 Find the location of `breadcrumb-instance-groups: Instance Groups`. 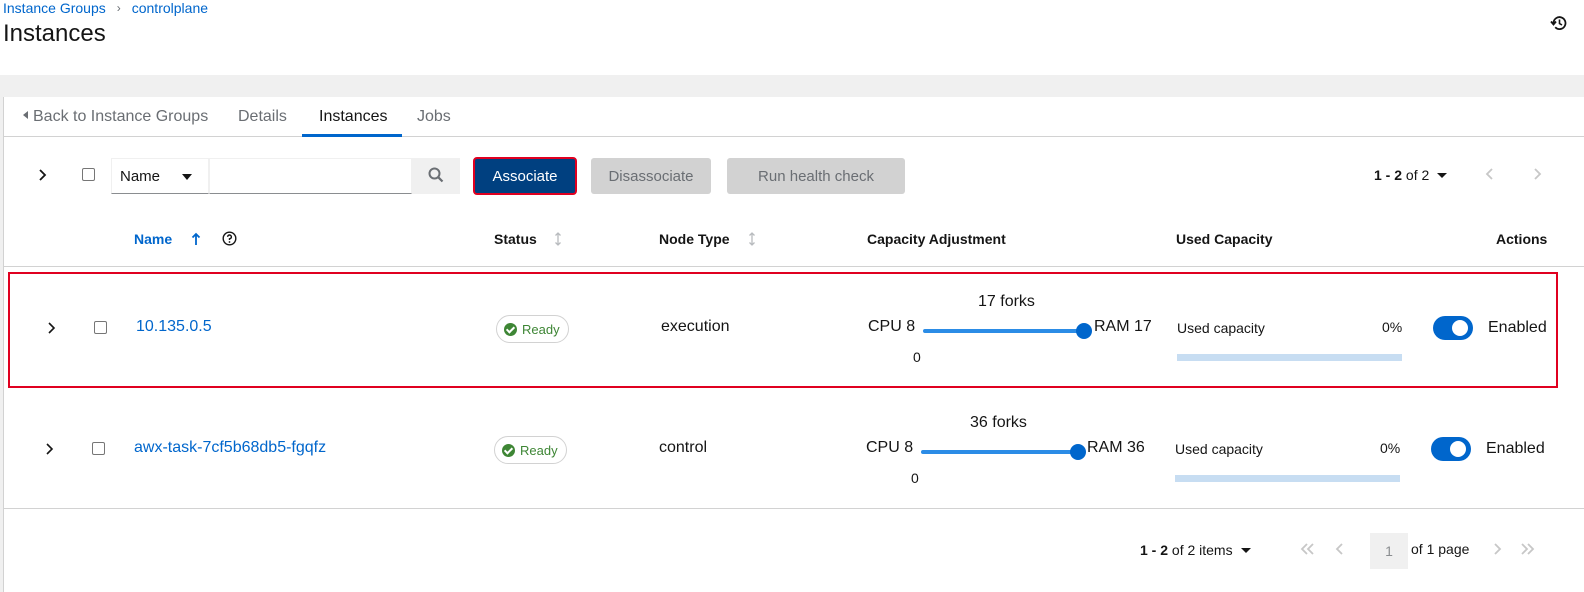

breadcrumb-instance-groups: Instance Groups is located at coordinates (54, 8).